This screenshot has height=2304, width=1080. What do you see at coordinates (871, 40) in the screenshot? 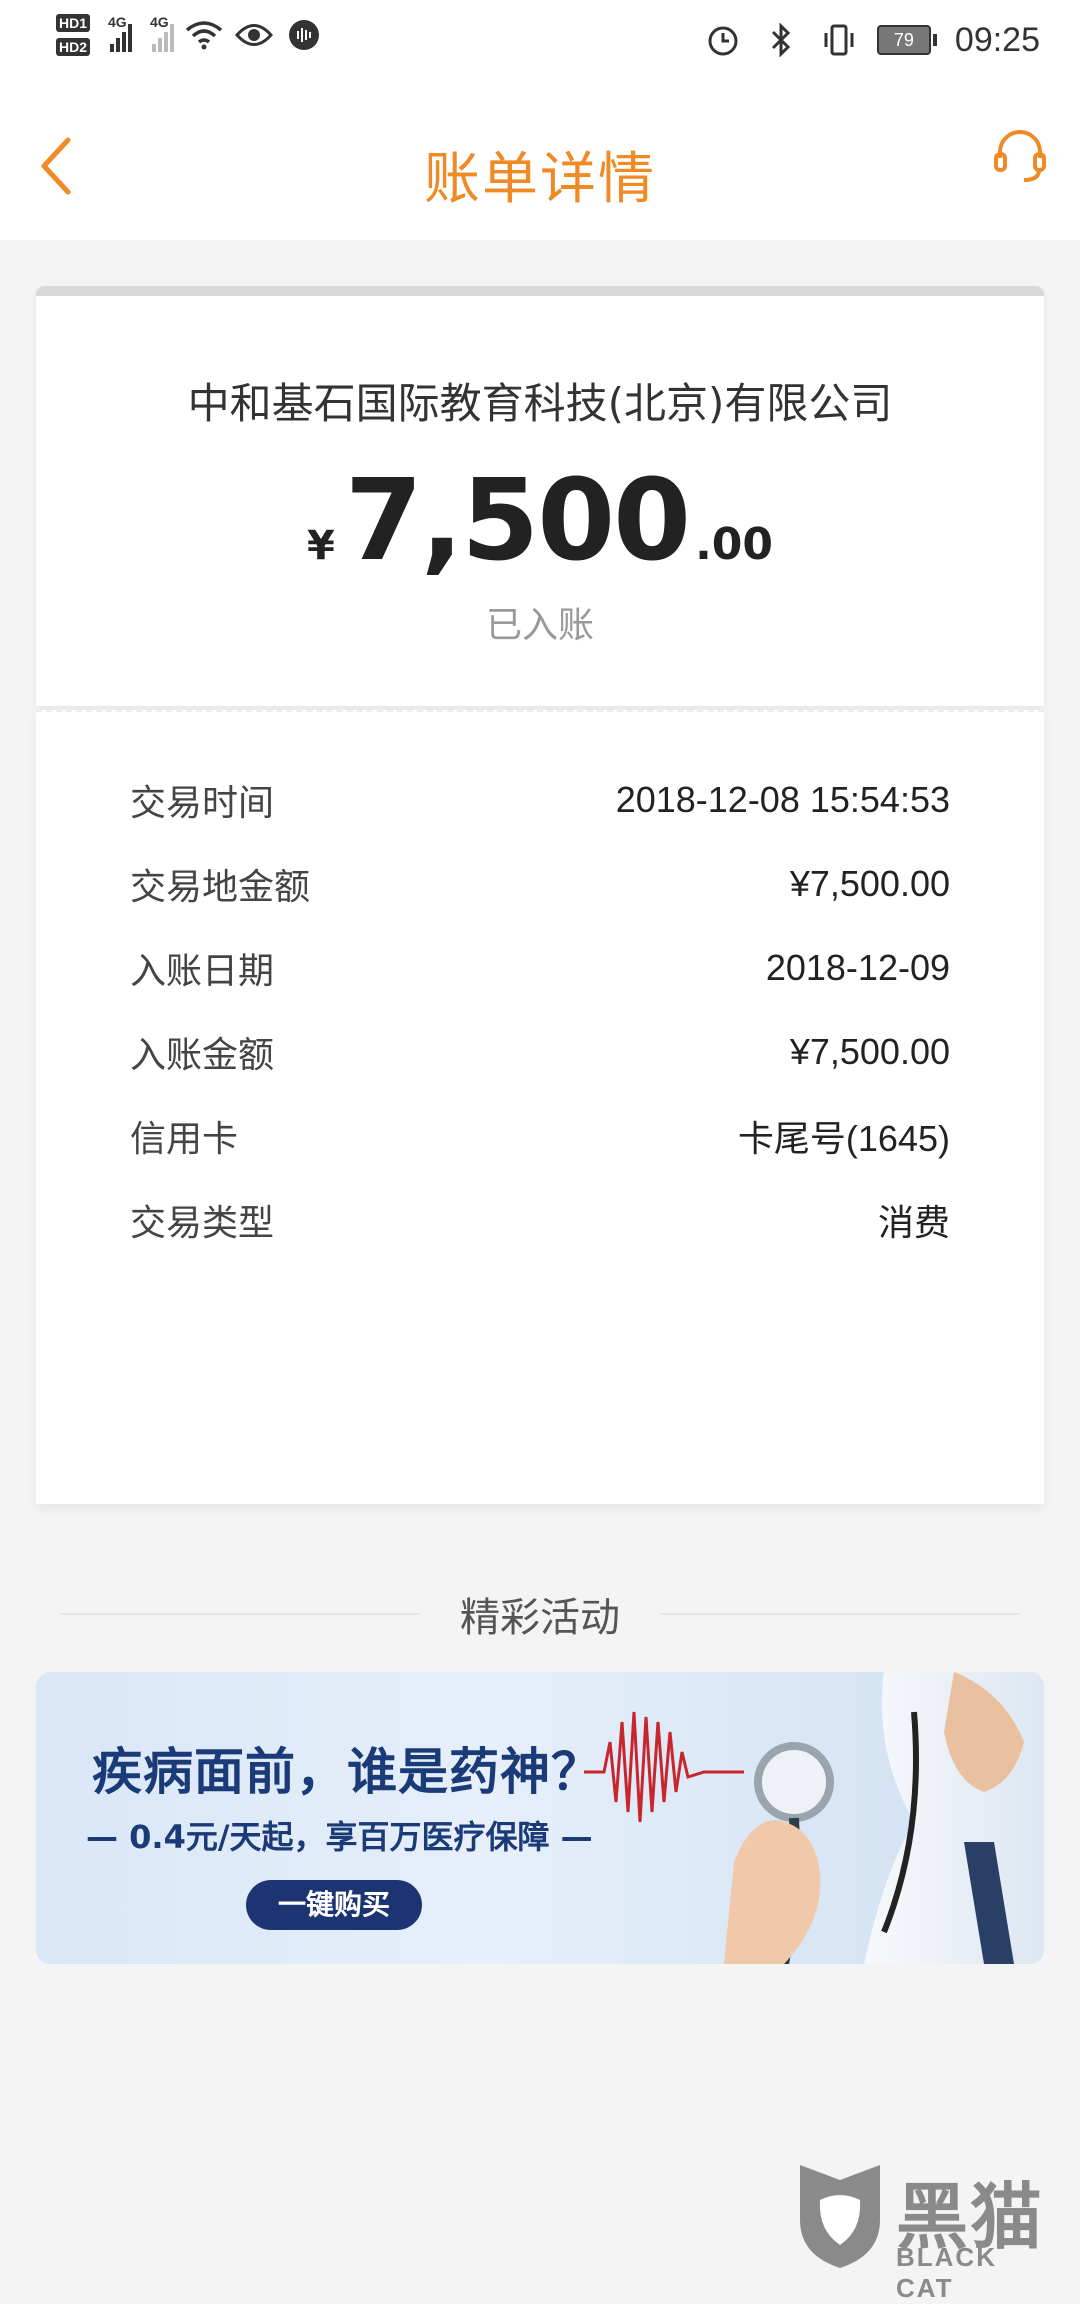
I see `status-bar-right: 79 09:25` at bounding box center [871, 40].